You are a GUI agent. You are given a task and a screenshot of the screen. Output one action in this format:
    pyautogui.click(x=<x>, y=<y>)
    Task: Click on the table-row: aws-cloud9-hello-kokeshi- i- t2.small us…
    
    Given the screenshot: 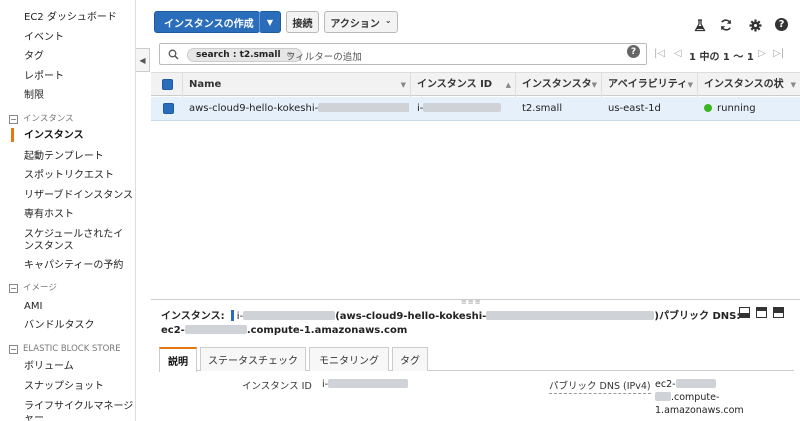 What is the action you would take?
    pyautogui.click(x=475, y=109)
    